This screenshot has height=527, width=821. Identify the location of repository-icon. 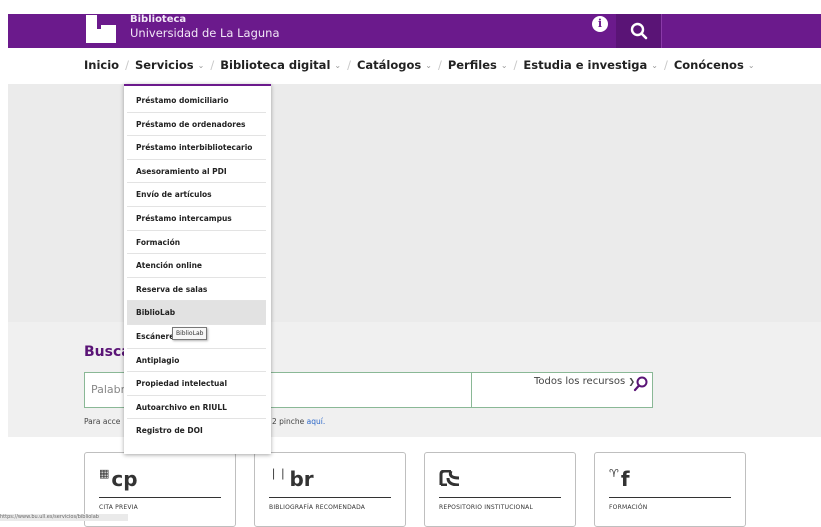
(450, 479).